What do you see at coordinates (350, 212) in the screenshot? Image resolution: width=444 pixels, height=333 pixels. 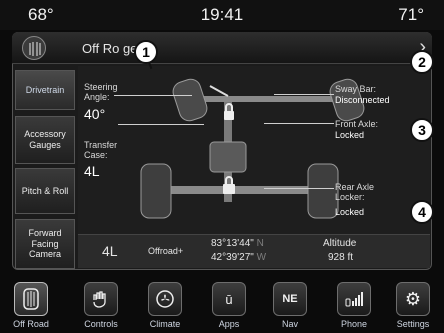 I see `rear-axle-locker-value: Locked` at bounding box center [350, 212].